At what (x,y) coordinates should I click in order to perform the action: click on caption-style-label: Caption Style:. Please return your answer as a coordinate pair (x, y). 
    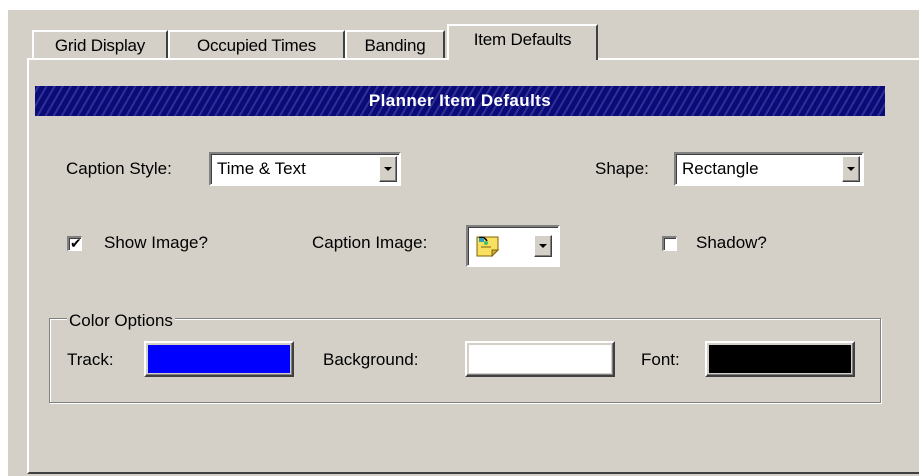
    Looking at the image, I should click on (119, 168).